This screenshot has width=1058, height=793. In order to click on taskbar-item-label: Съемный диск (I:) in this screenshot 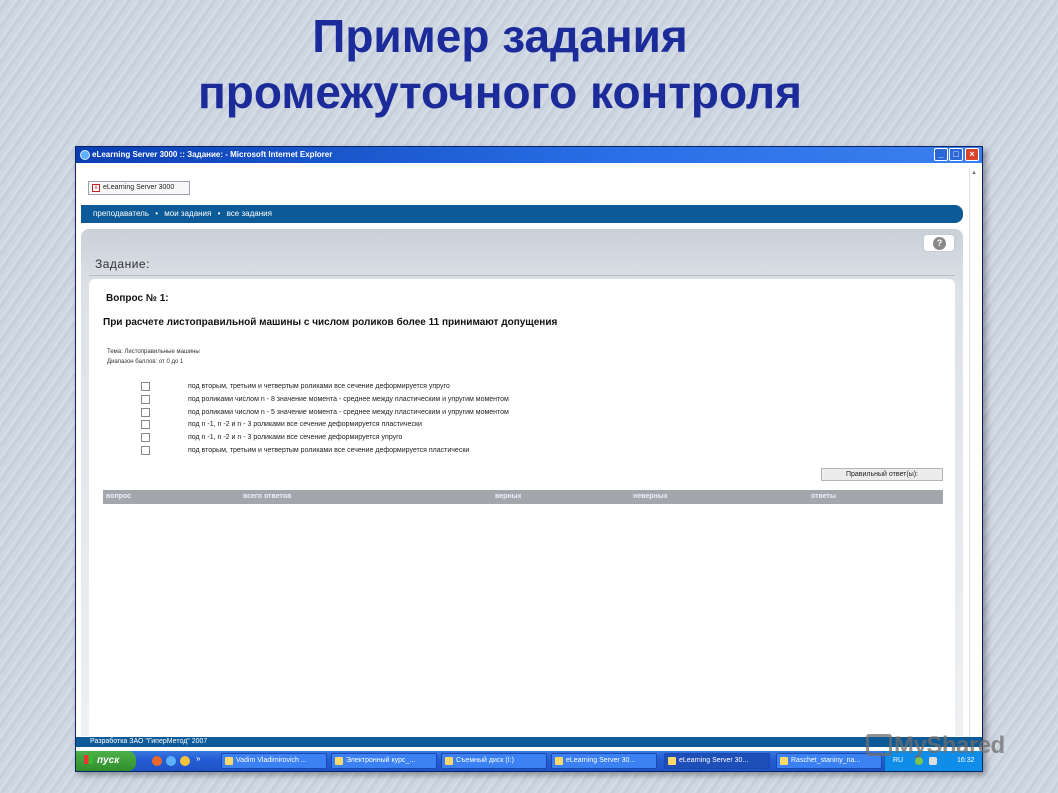, I will do `click(485, 760)`.